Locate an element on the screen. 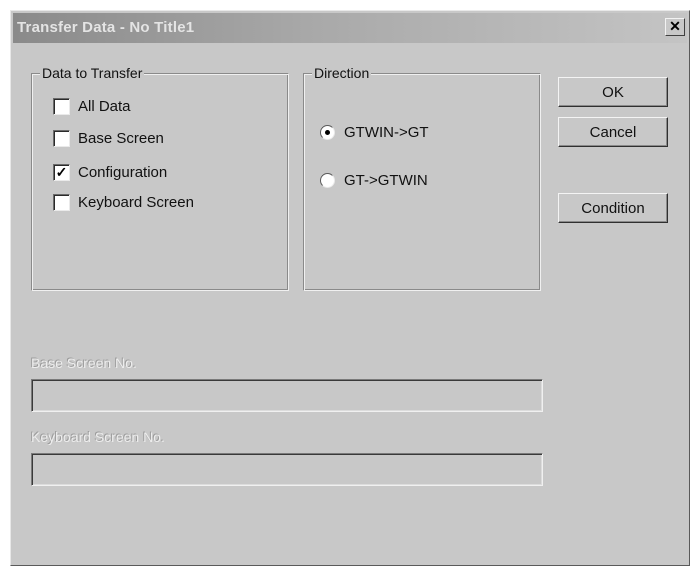  title-bar: Transfer Data - No Title1 ✕ is located at coordinates (350, 28).